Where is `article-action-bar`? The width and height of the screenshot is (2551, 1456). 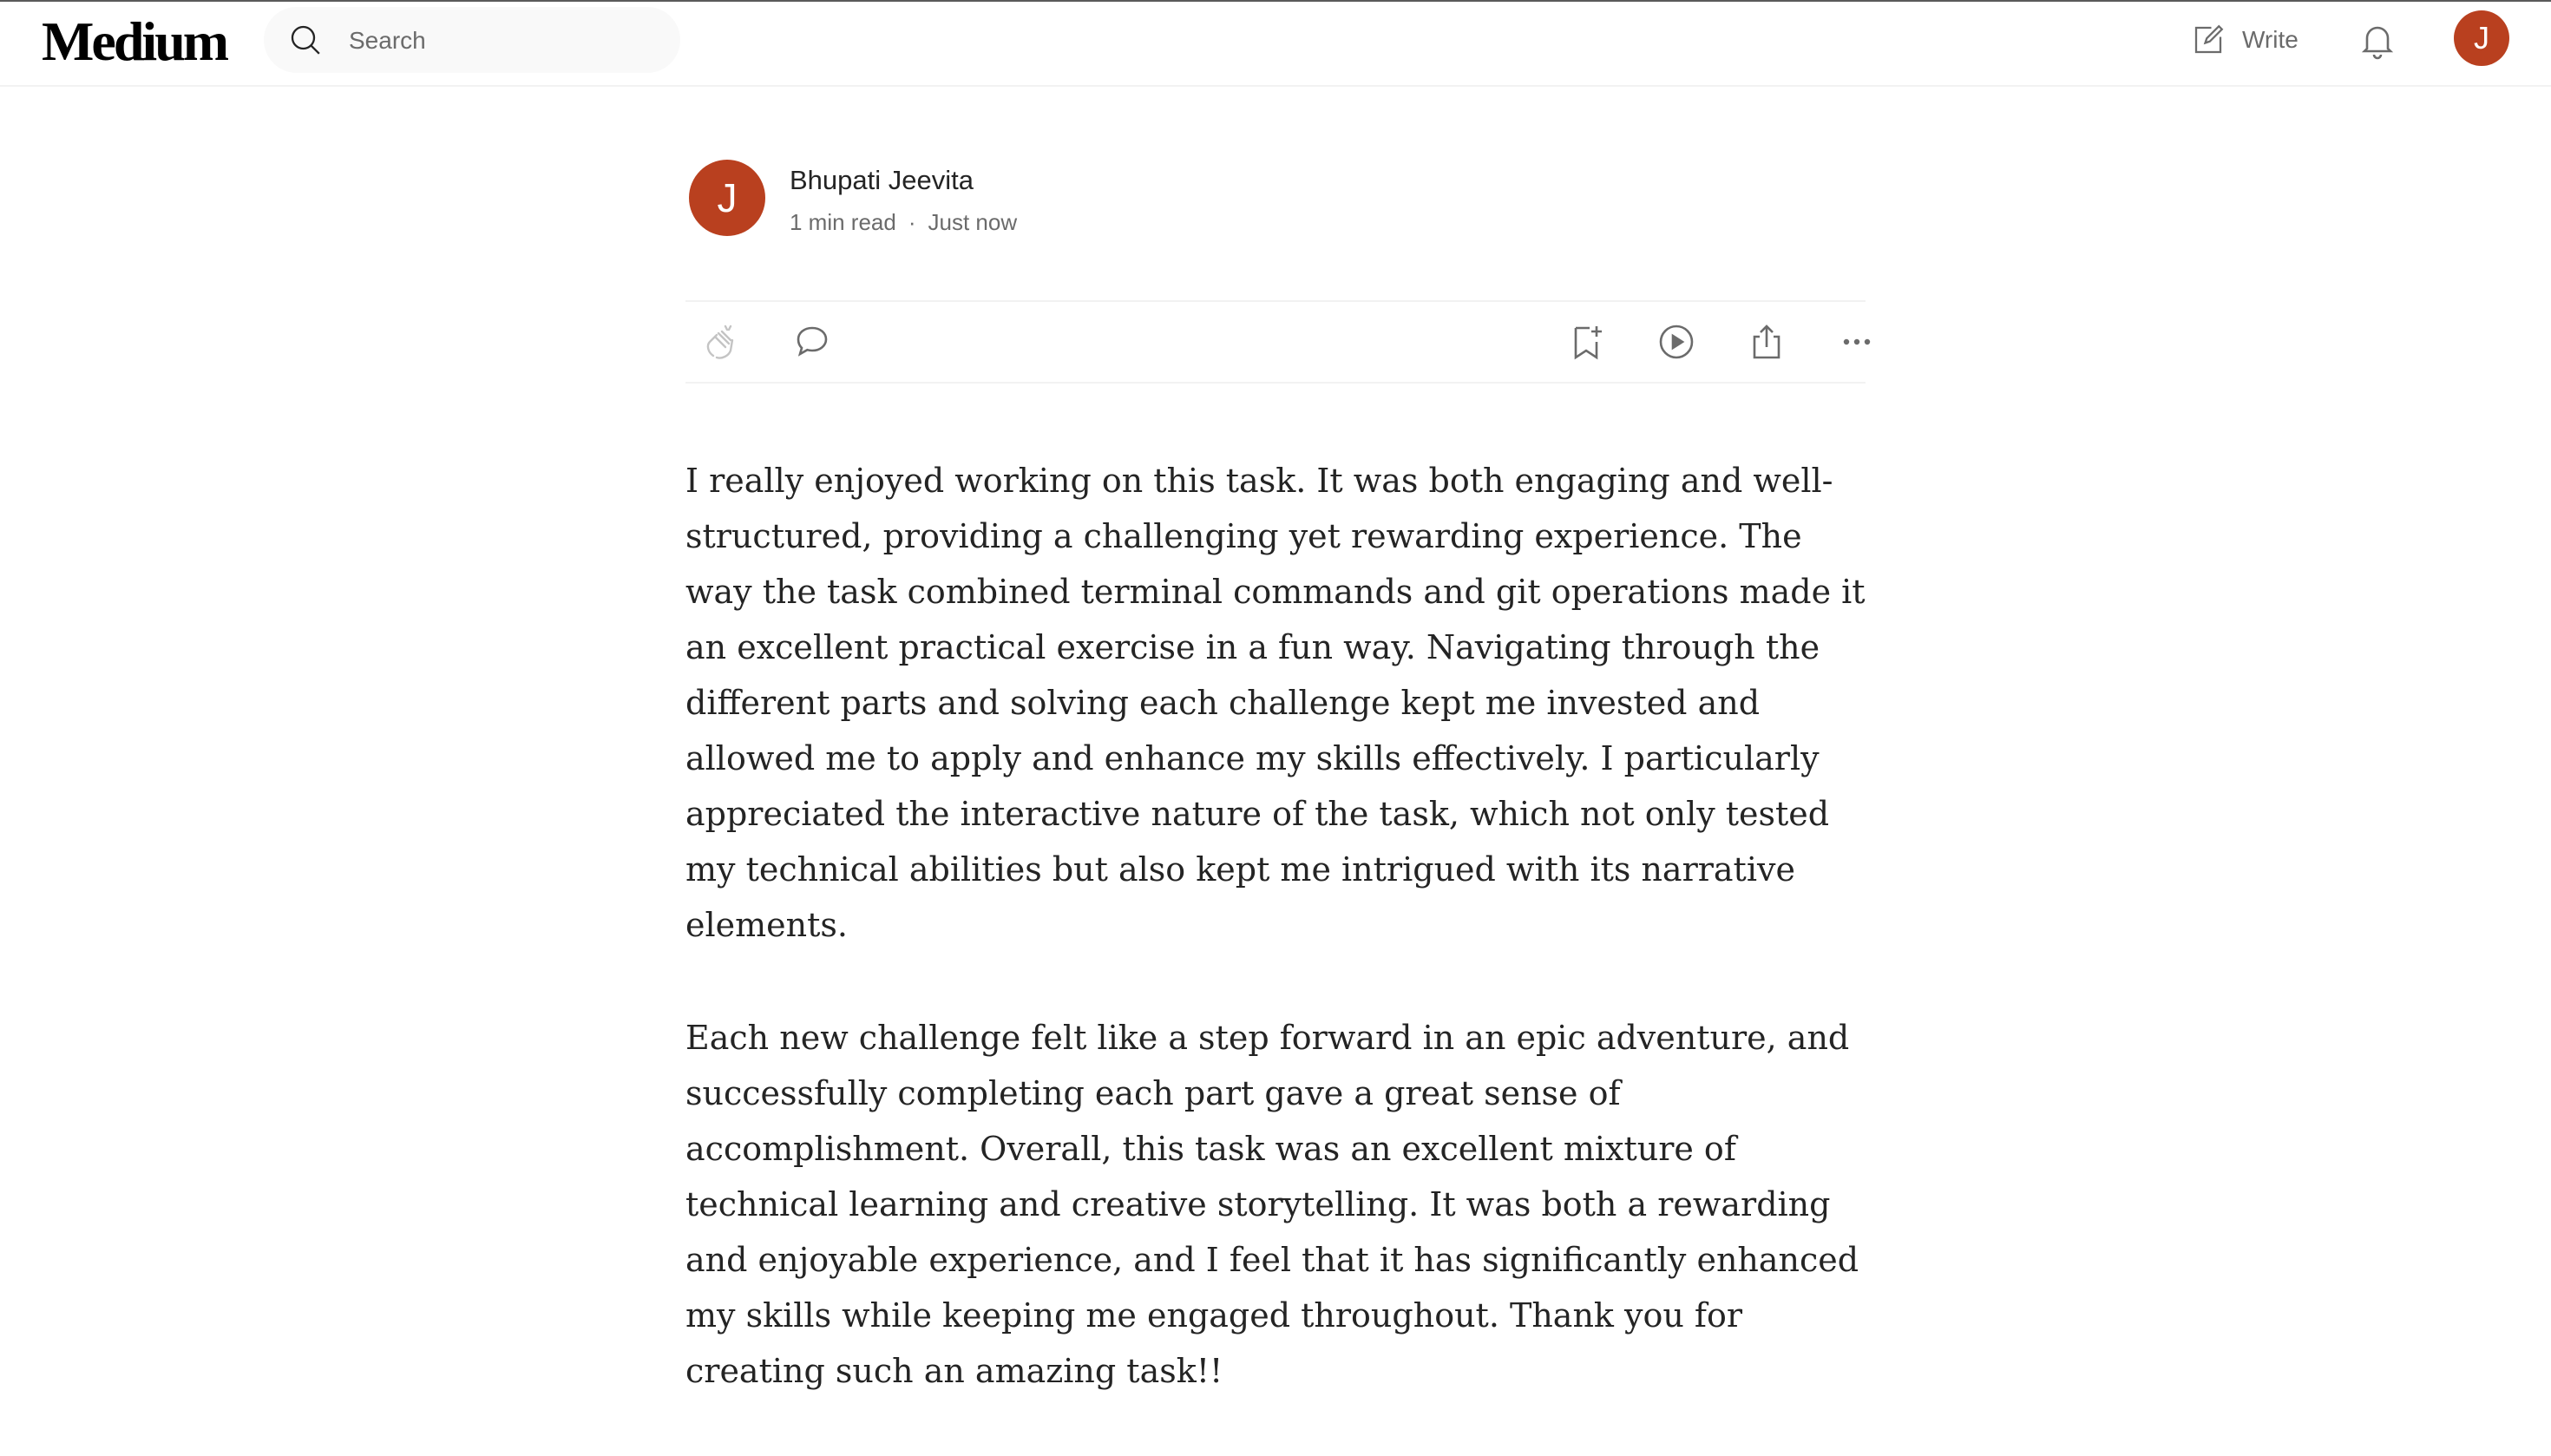 article-action-bar is located at coordinates (1278, 342).